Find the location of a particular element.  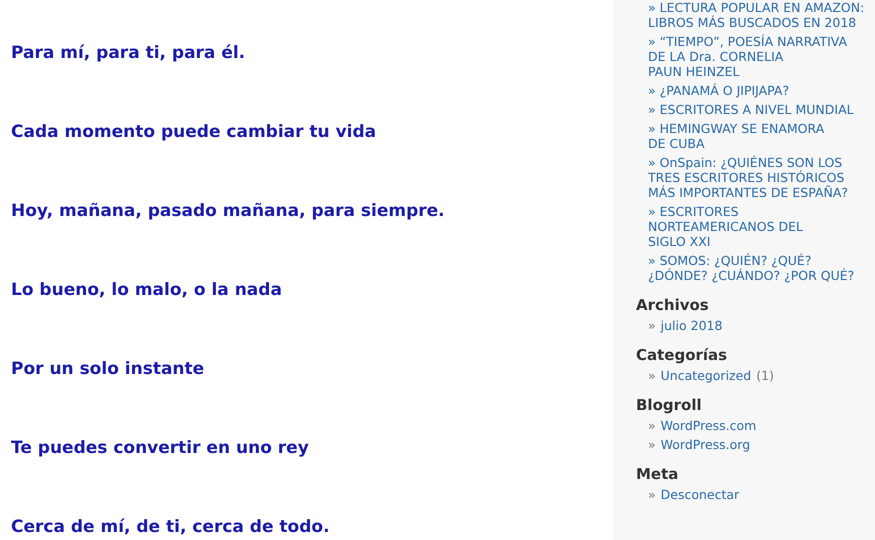

widget-heading: Meta is located at coordinates (658, 474).